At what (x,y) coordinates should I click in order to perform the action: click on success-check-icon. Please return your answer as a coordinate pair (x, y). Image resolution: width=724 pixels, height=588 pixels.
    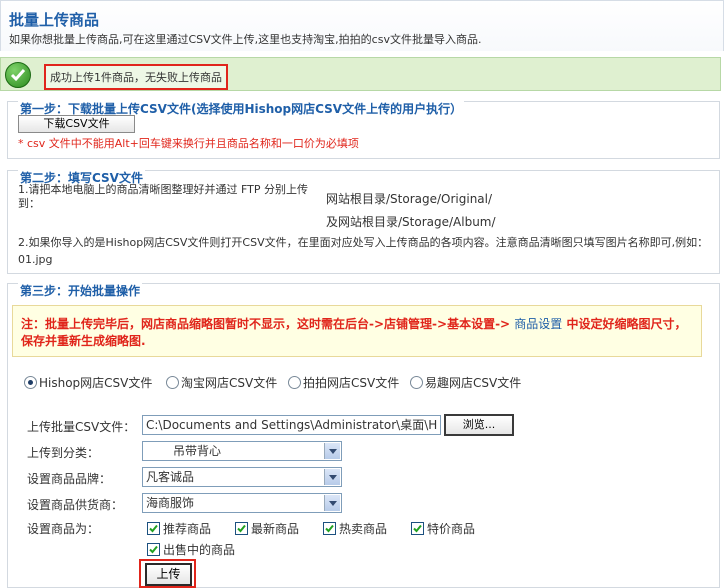
    Looking at the image, I should click on (18, 75).